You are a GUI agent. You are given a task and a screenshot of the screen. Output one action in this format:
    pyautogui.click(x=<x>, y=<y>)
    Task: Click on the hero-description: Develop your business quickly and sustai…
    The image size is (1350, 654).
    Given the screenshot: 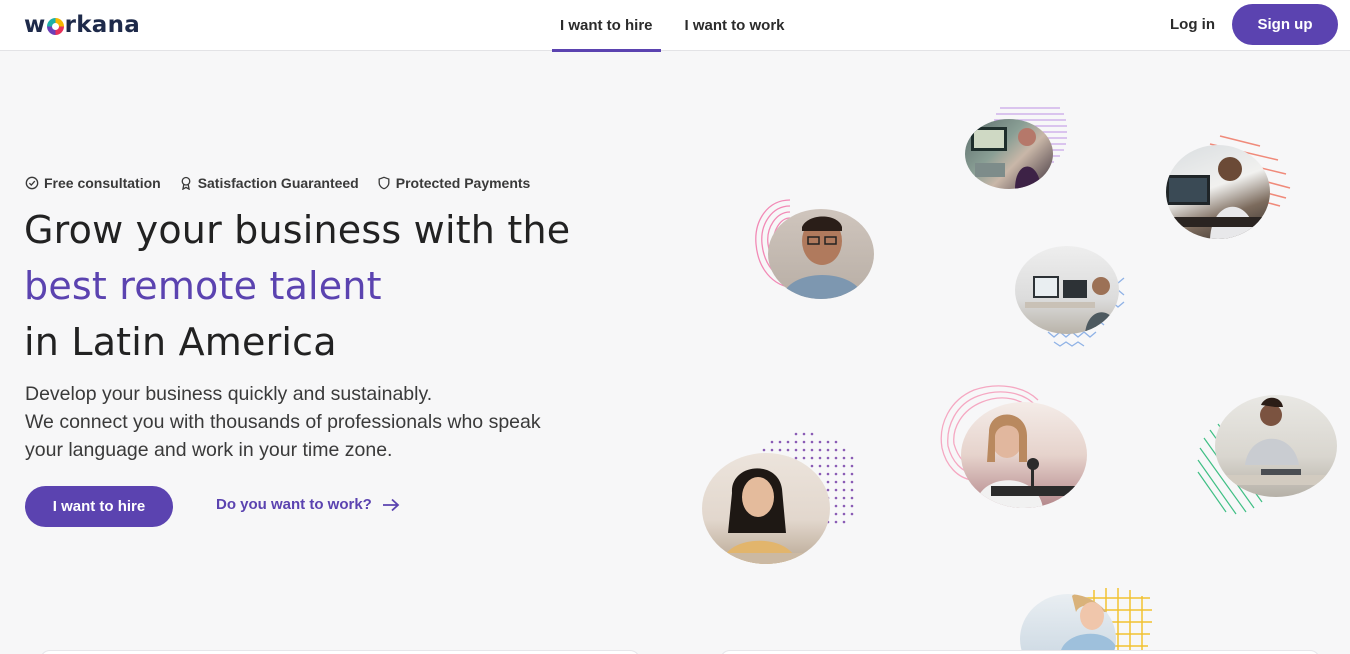 What is the action you would take?
    pyautogui.click(x=345, y=422)
    